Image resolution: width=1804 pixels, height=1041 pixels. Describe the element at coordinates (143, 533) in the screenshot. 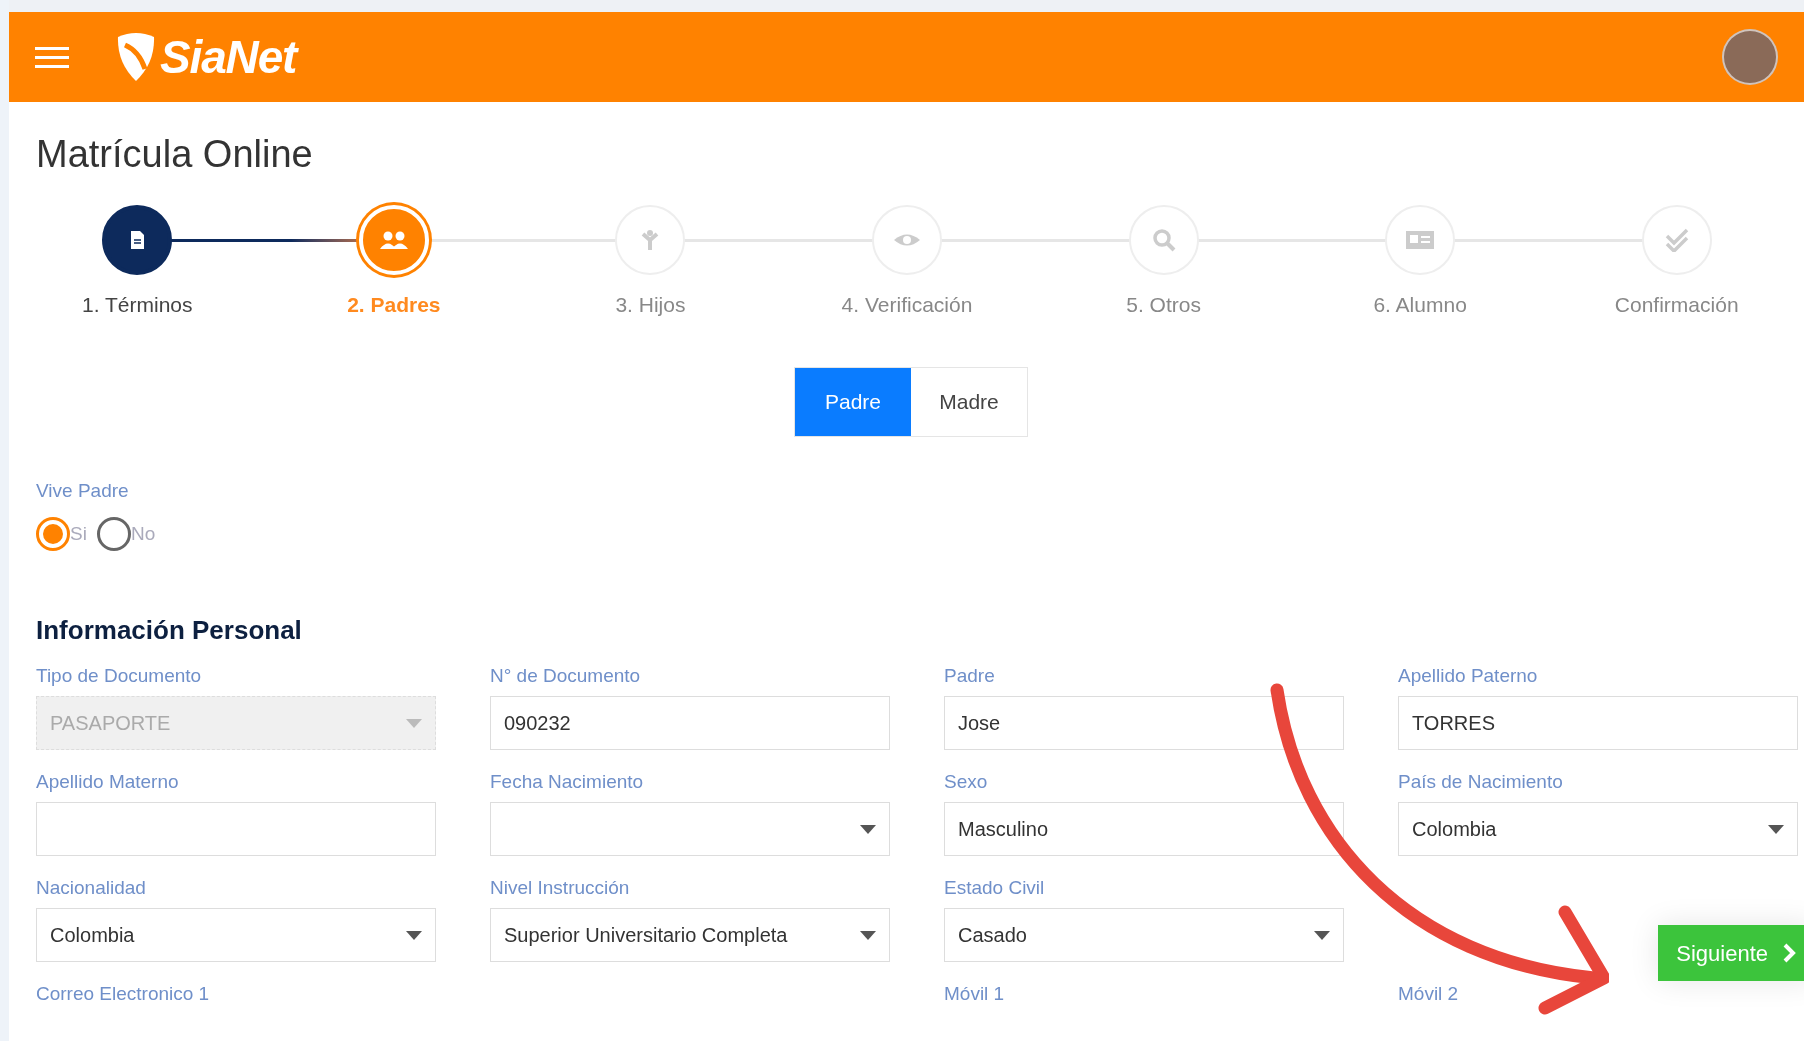

I see `radio-label: No` at that location.